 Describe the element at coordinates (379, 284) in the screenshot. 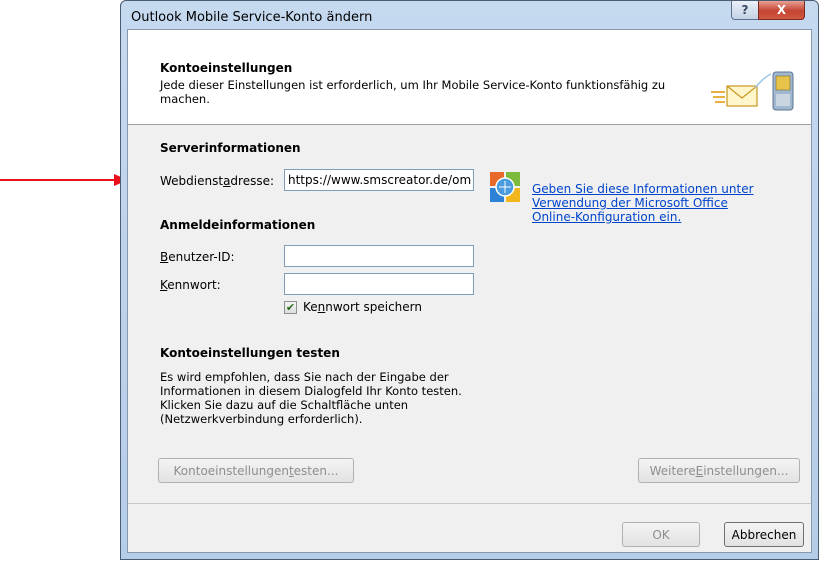

I see `password-input` at that location.